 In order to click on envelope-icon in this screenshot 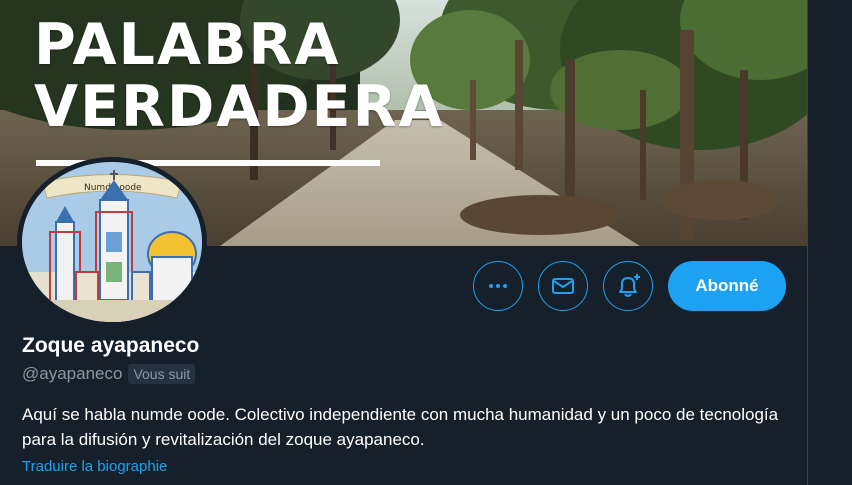, I will do `click(563, 286)`.